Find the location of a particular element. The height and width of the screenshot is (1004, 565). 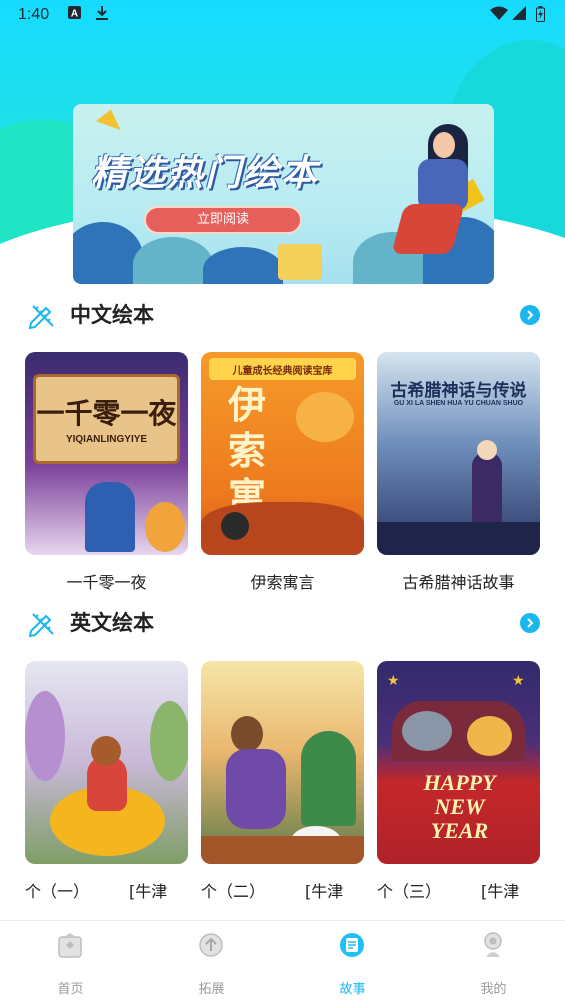

book-card: 古希腊神话与传说 GU XI LA SHEN HUA YU CHUAN SHUO is located at coordinates (458, 453).